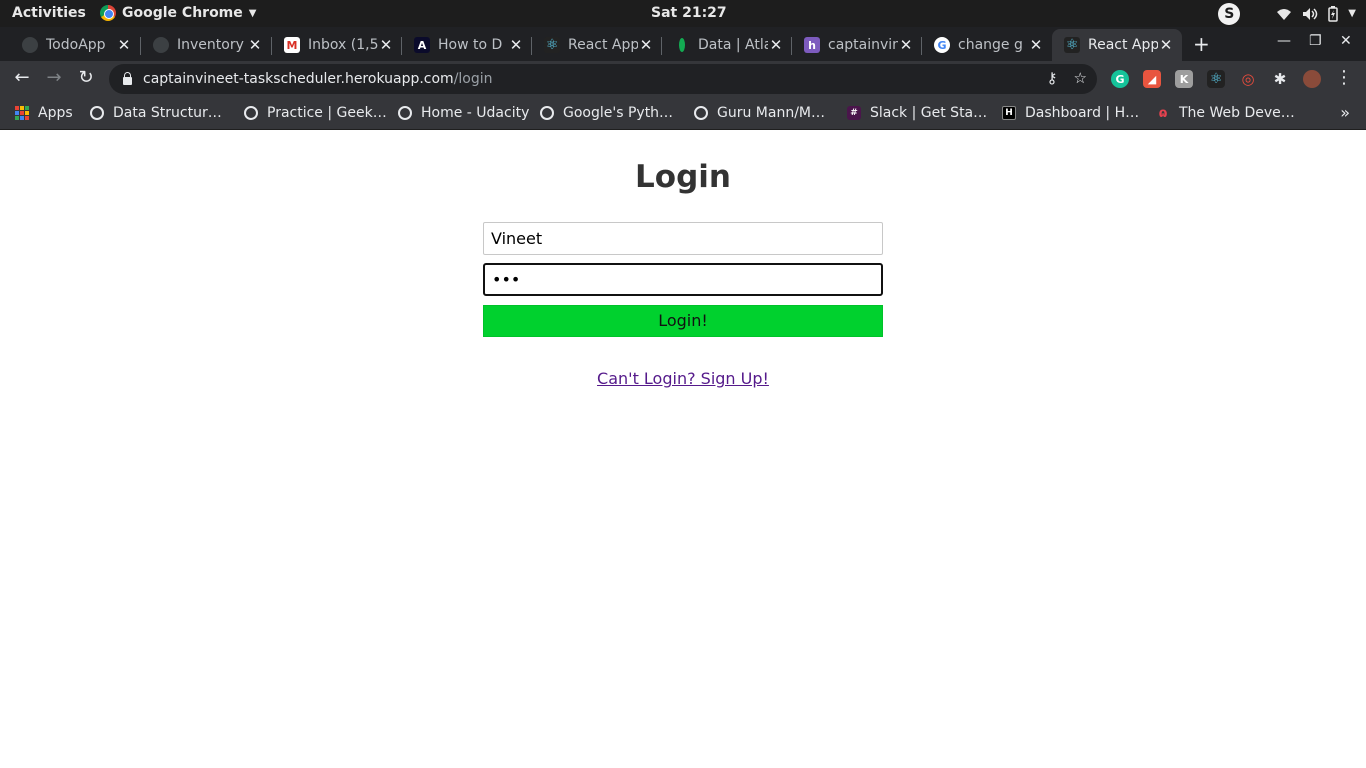  I want to click on signup-link: Can't Login? Sign Up!, so click(683, 378).